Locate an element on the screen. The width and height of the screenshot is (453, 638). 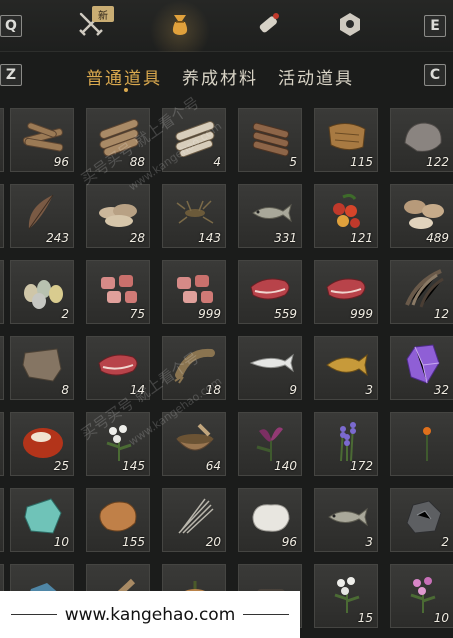
watermark-banner-text: www.kangehao.com is located at coordinates (150, 614).